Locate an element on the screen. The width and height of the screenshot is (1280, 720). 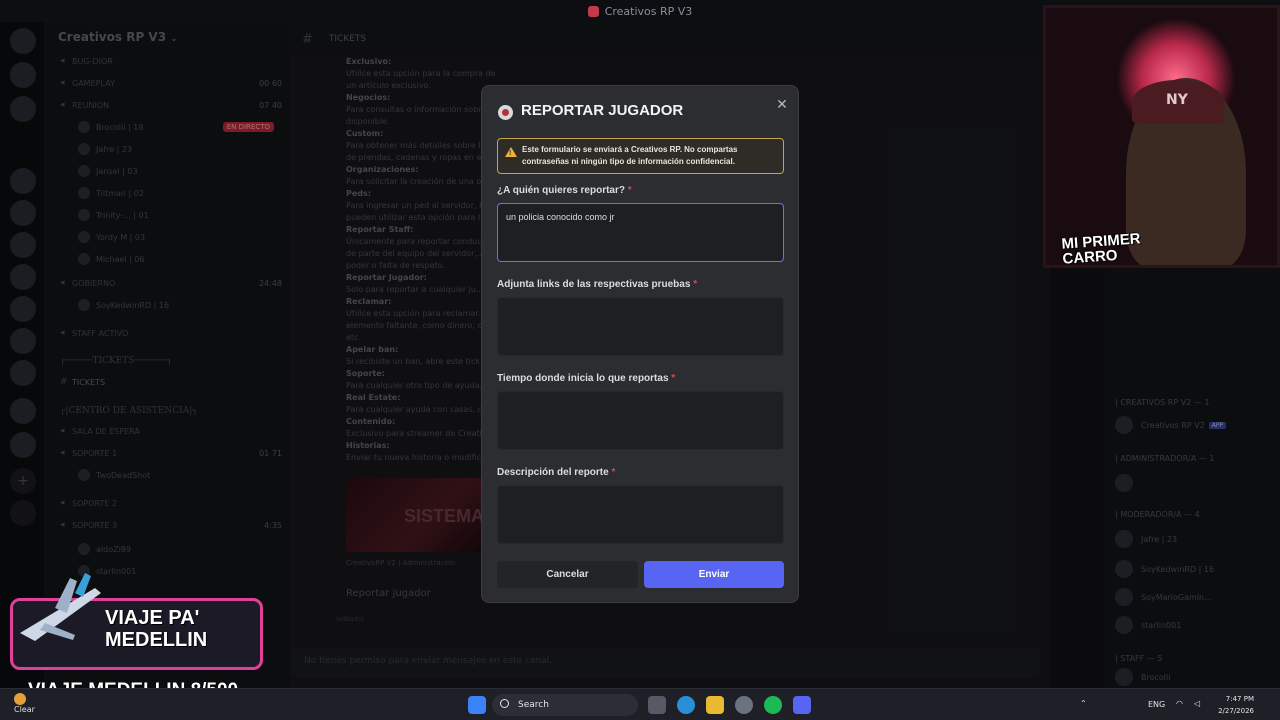
weather-widget: Clear is located at coordinates (24, 703).